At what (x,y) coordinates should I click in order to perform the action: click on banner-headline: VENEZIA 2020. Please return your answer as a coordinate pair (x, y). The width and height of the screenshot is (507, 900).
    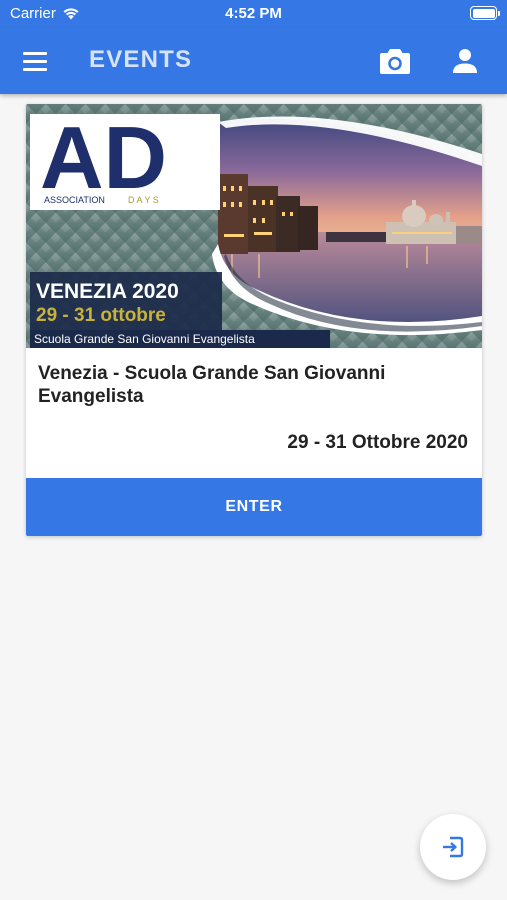
    Looking at the image, I should click on (107, 291).